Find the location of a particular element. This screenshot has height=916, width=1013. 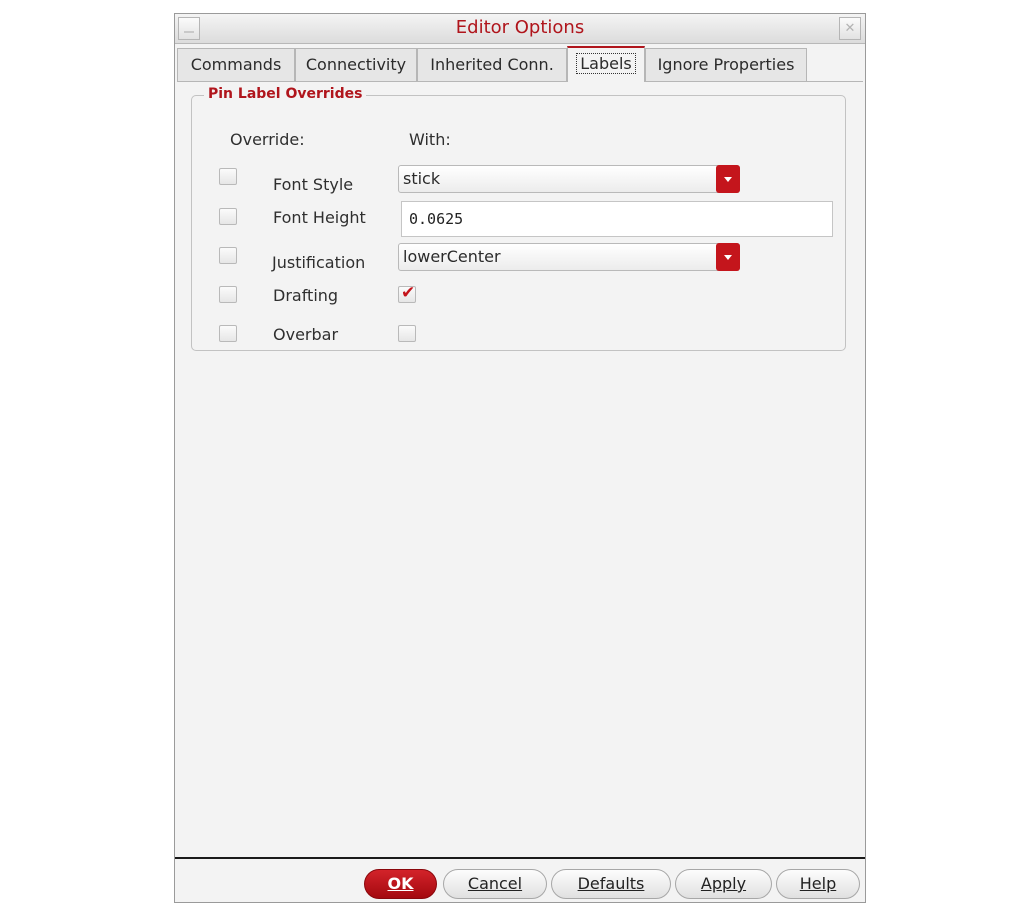

font-style-value: stick is located at coordinates (422, 178).